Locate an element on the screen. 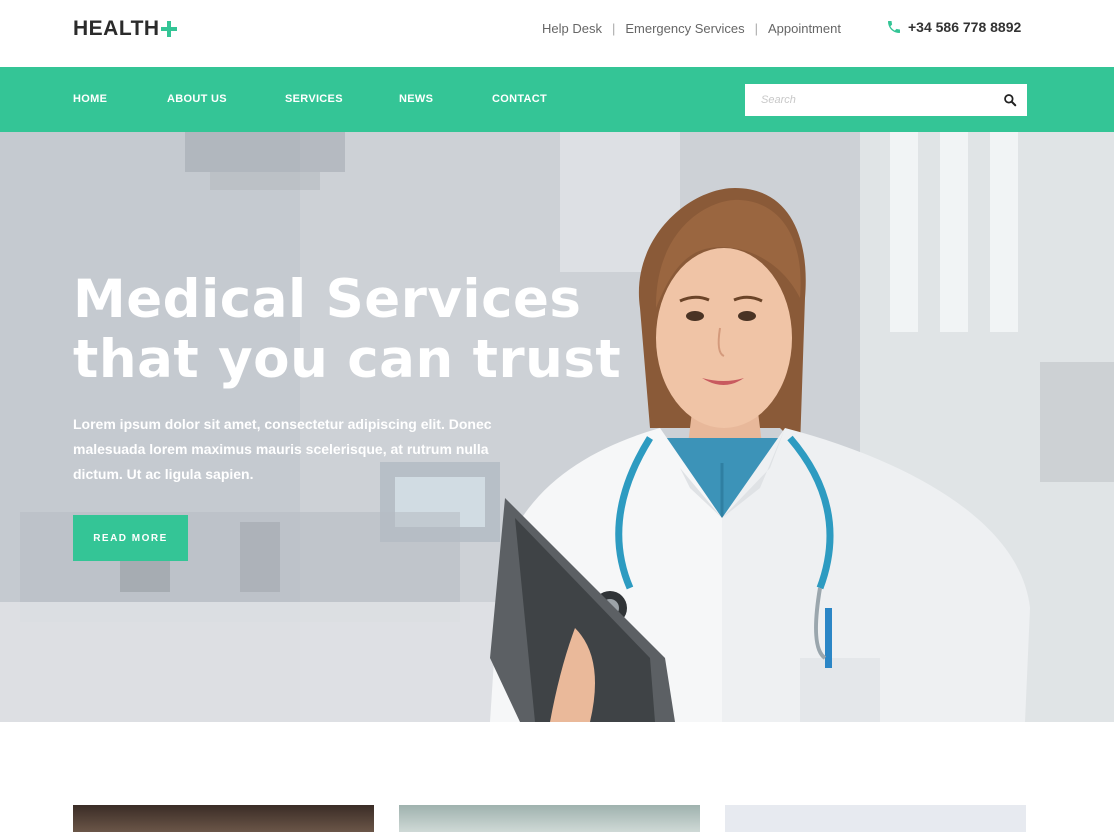  search-box is located at coordinates (886, 100).